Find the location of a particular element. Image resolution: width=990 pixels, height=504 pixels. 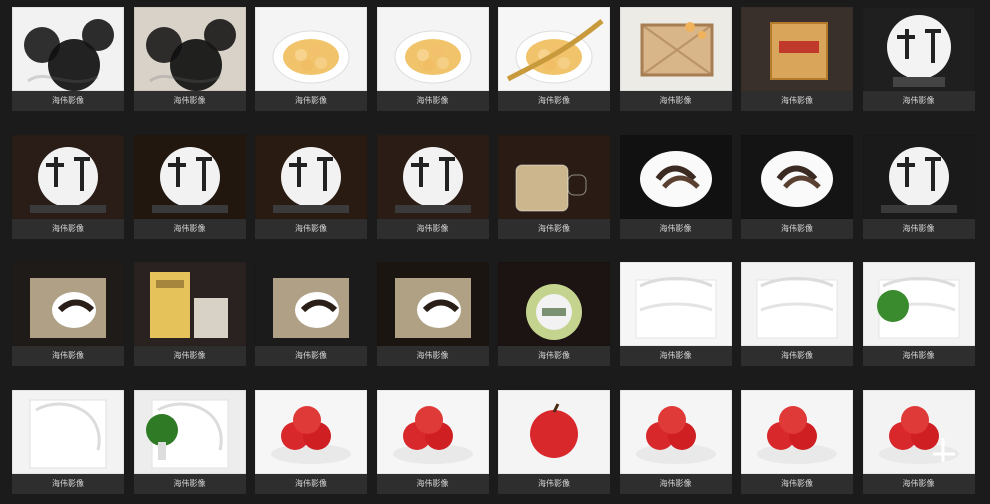

carved-screen-with-plant-photo is located at coordinates (189, 431).